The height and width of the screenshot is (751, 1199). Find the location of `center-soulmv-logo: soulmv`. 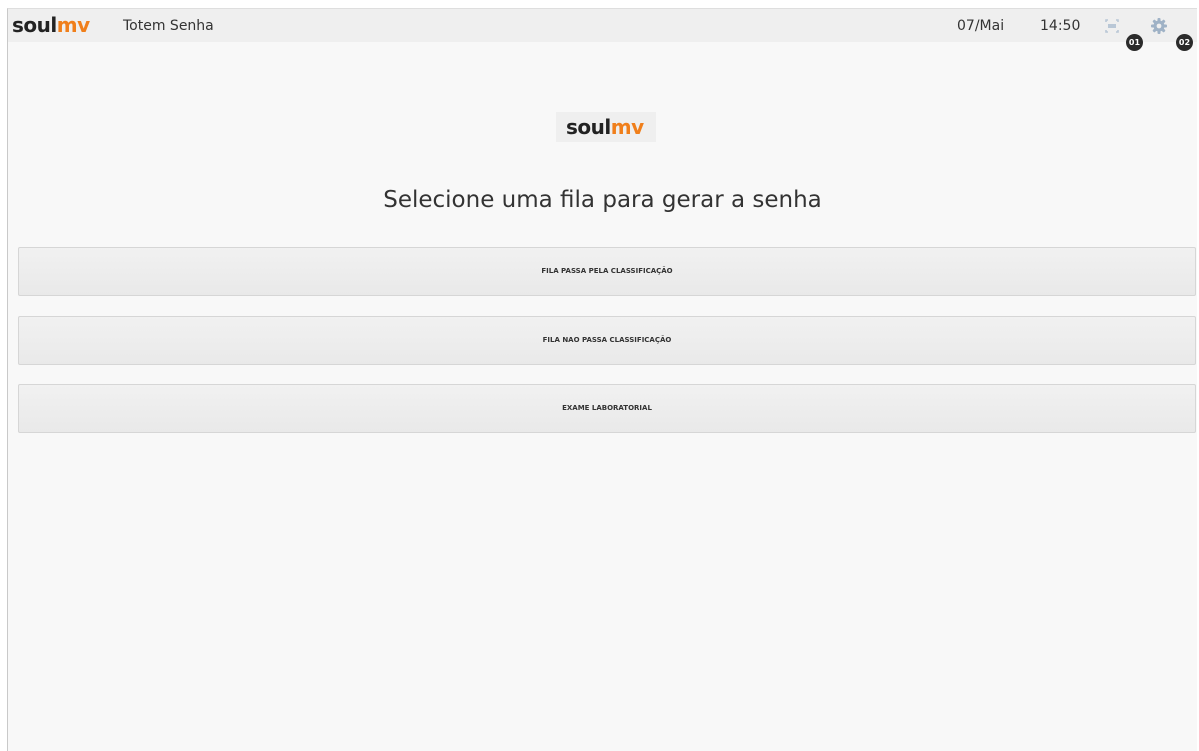

center-soulmv-logo: soulmv is located at coordinates (605, 127).